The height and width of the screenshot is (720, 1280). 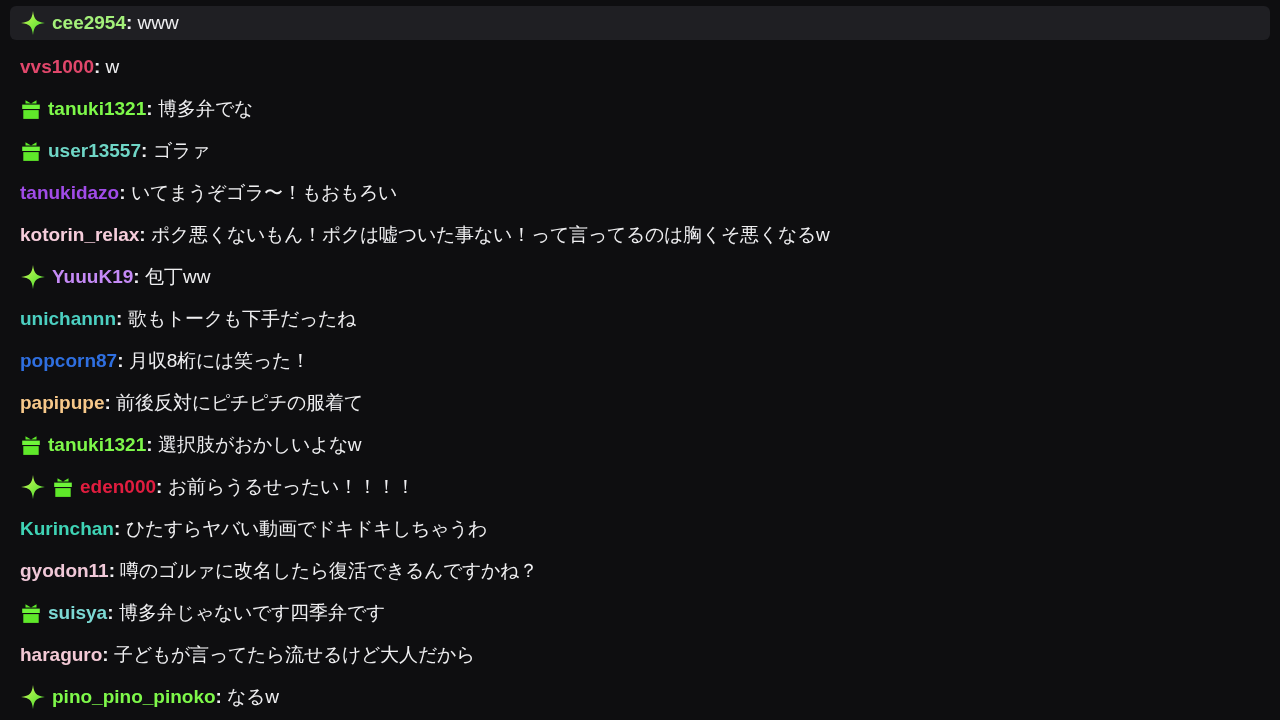 I want to click on message-text: : 包丁ww, so click(x=172, y=276).